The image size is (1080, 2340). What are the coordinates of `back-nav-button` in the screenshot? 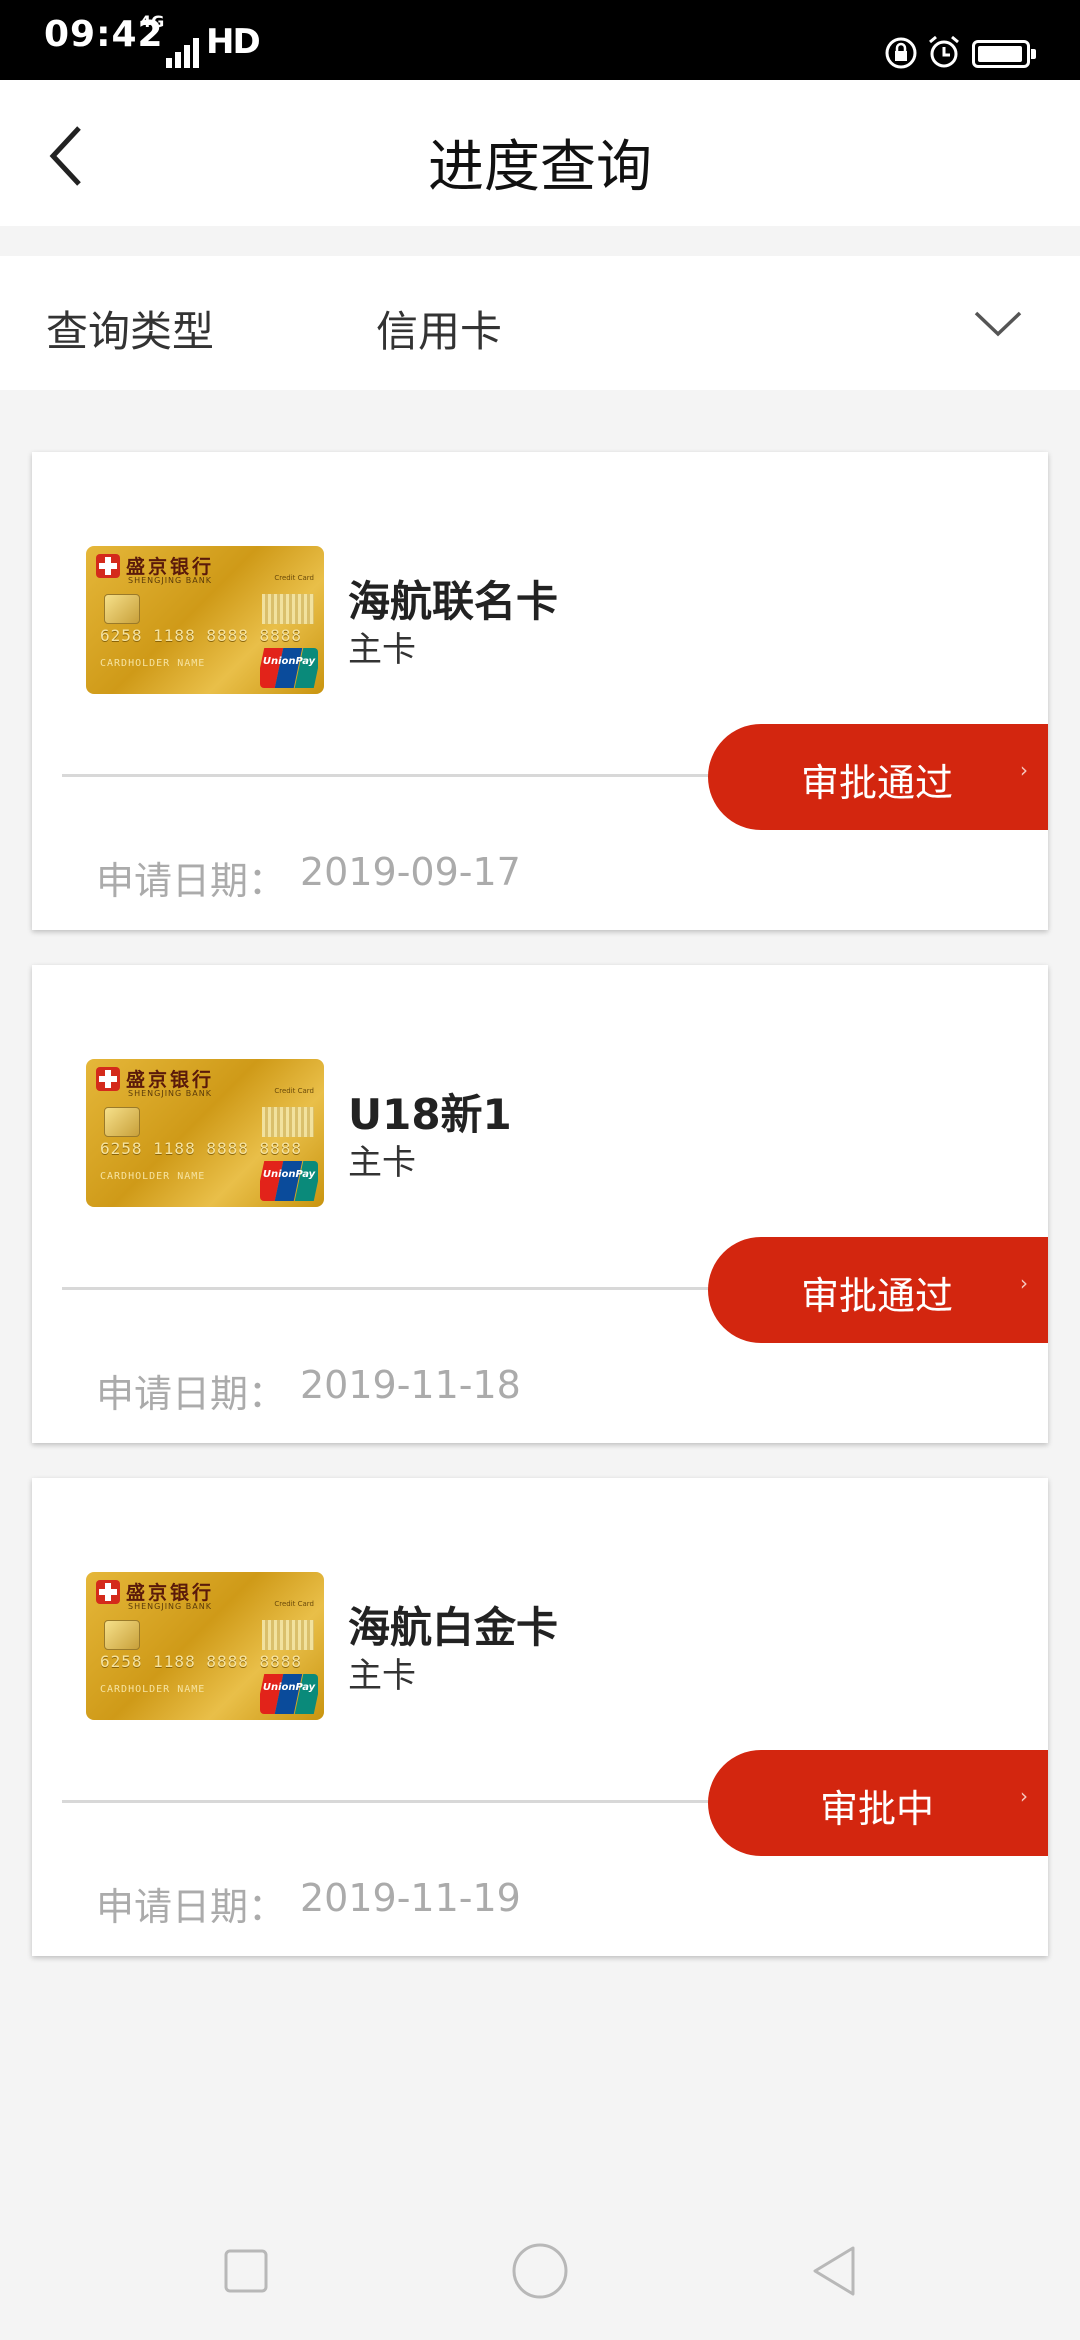 It's located at (834, 2271).